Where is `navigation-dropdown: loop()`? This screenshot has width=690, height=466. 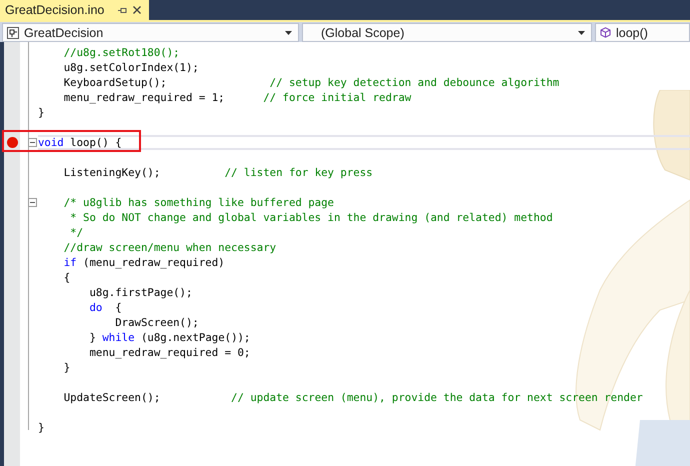
navigation-dropdown: loop() is located at coordinates (642, 32).